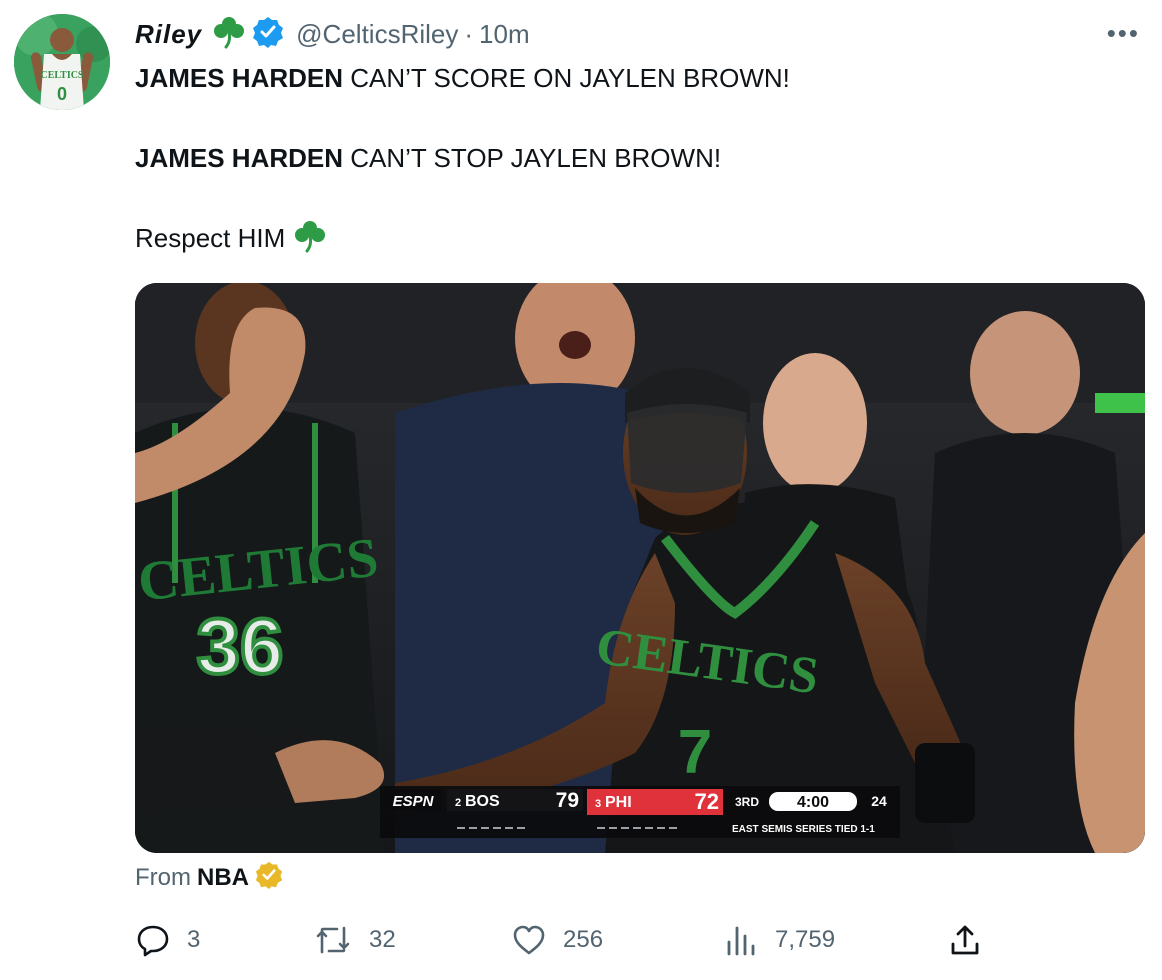 Image resolution: width=1162 pixels, height=980 pixels. What do you see at coordinates (598, 804) in the screenshot?
I see `home-seed: 3` at bounding box center [598, 804].